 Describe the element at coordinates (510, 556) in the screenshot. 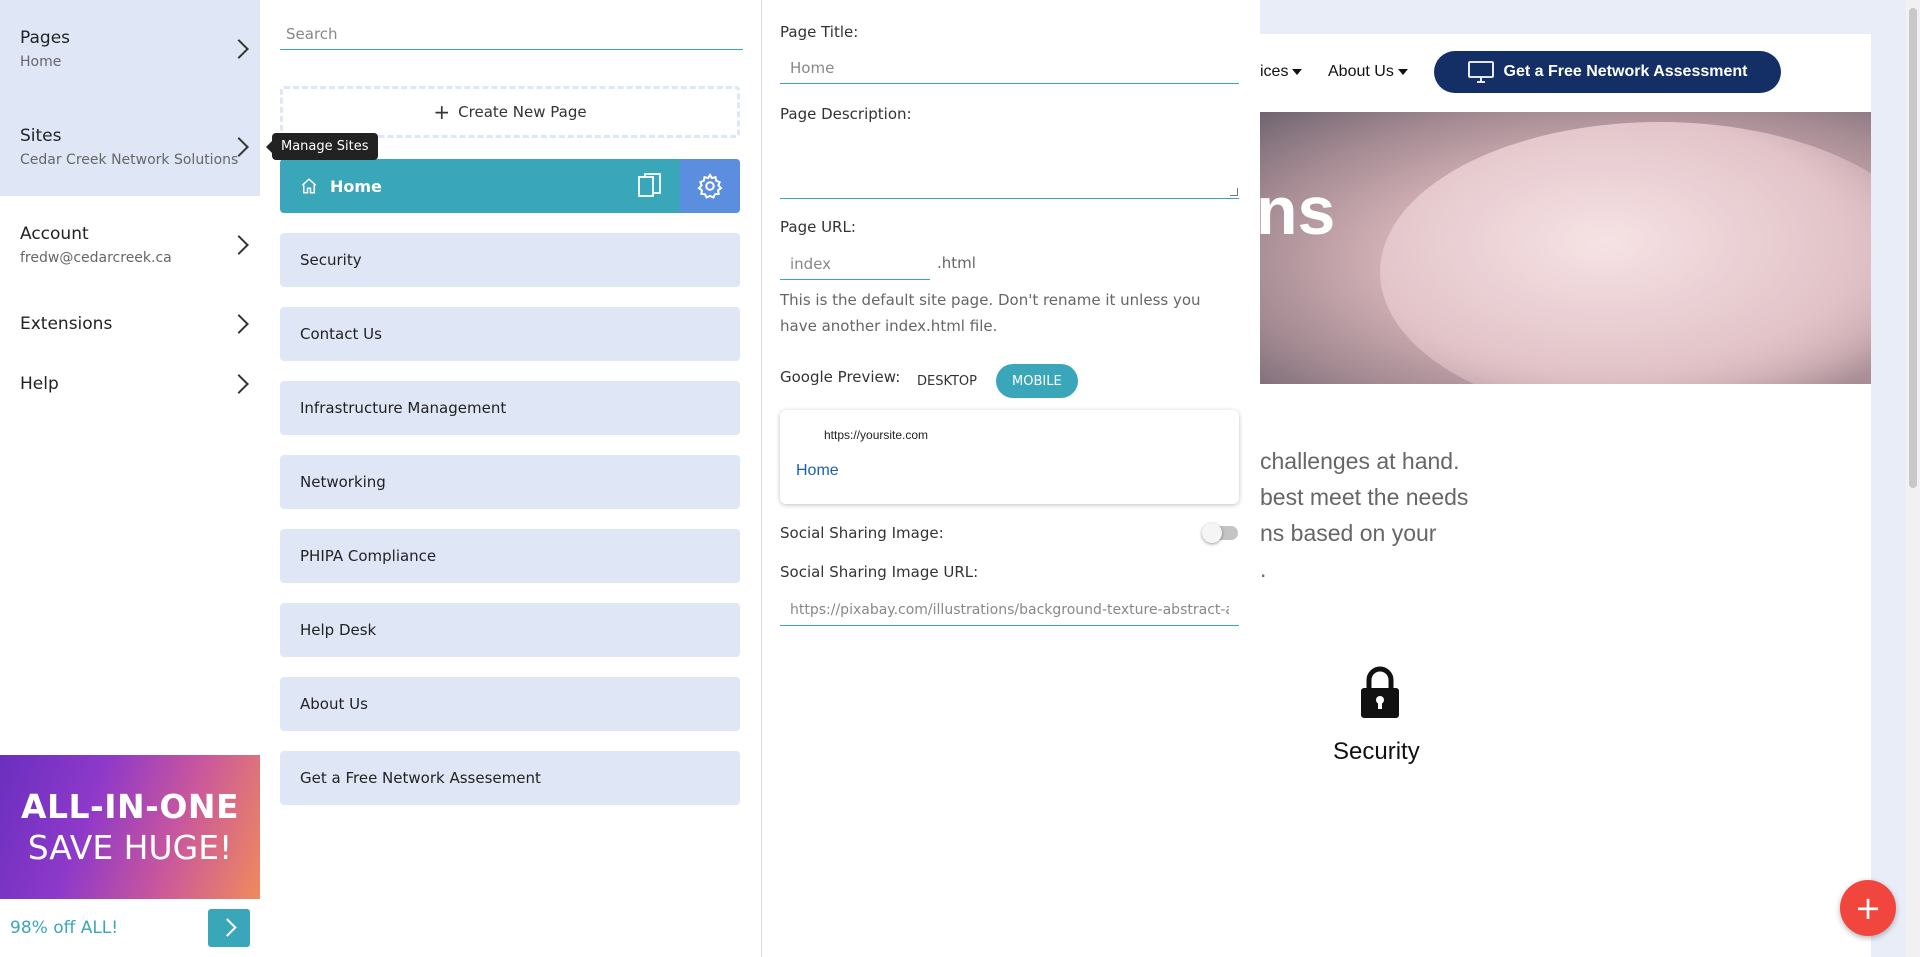

I see `page-row-phipa-compliance: PHIPA Compliance` at that location.